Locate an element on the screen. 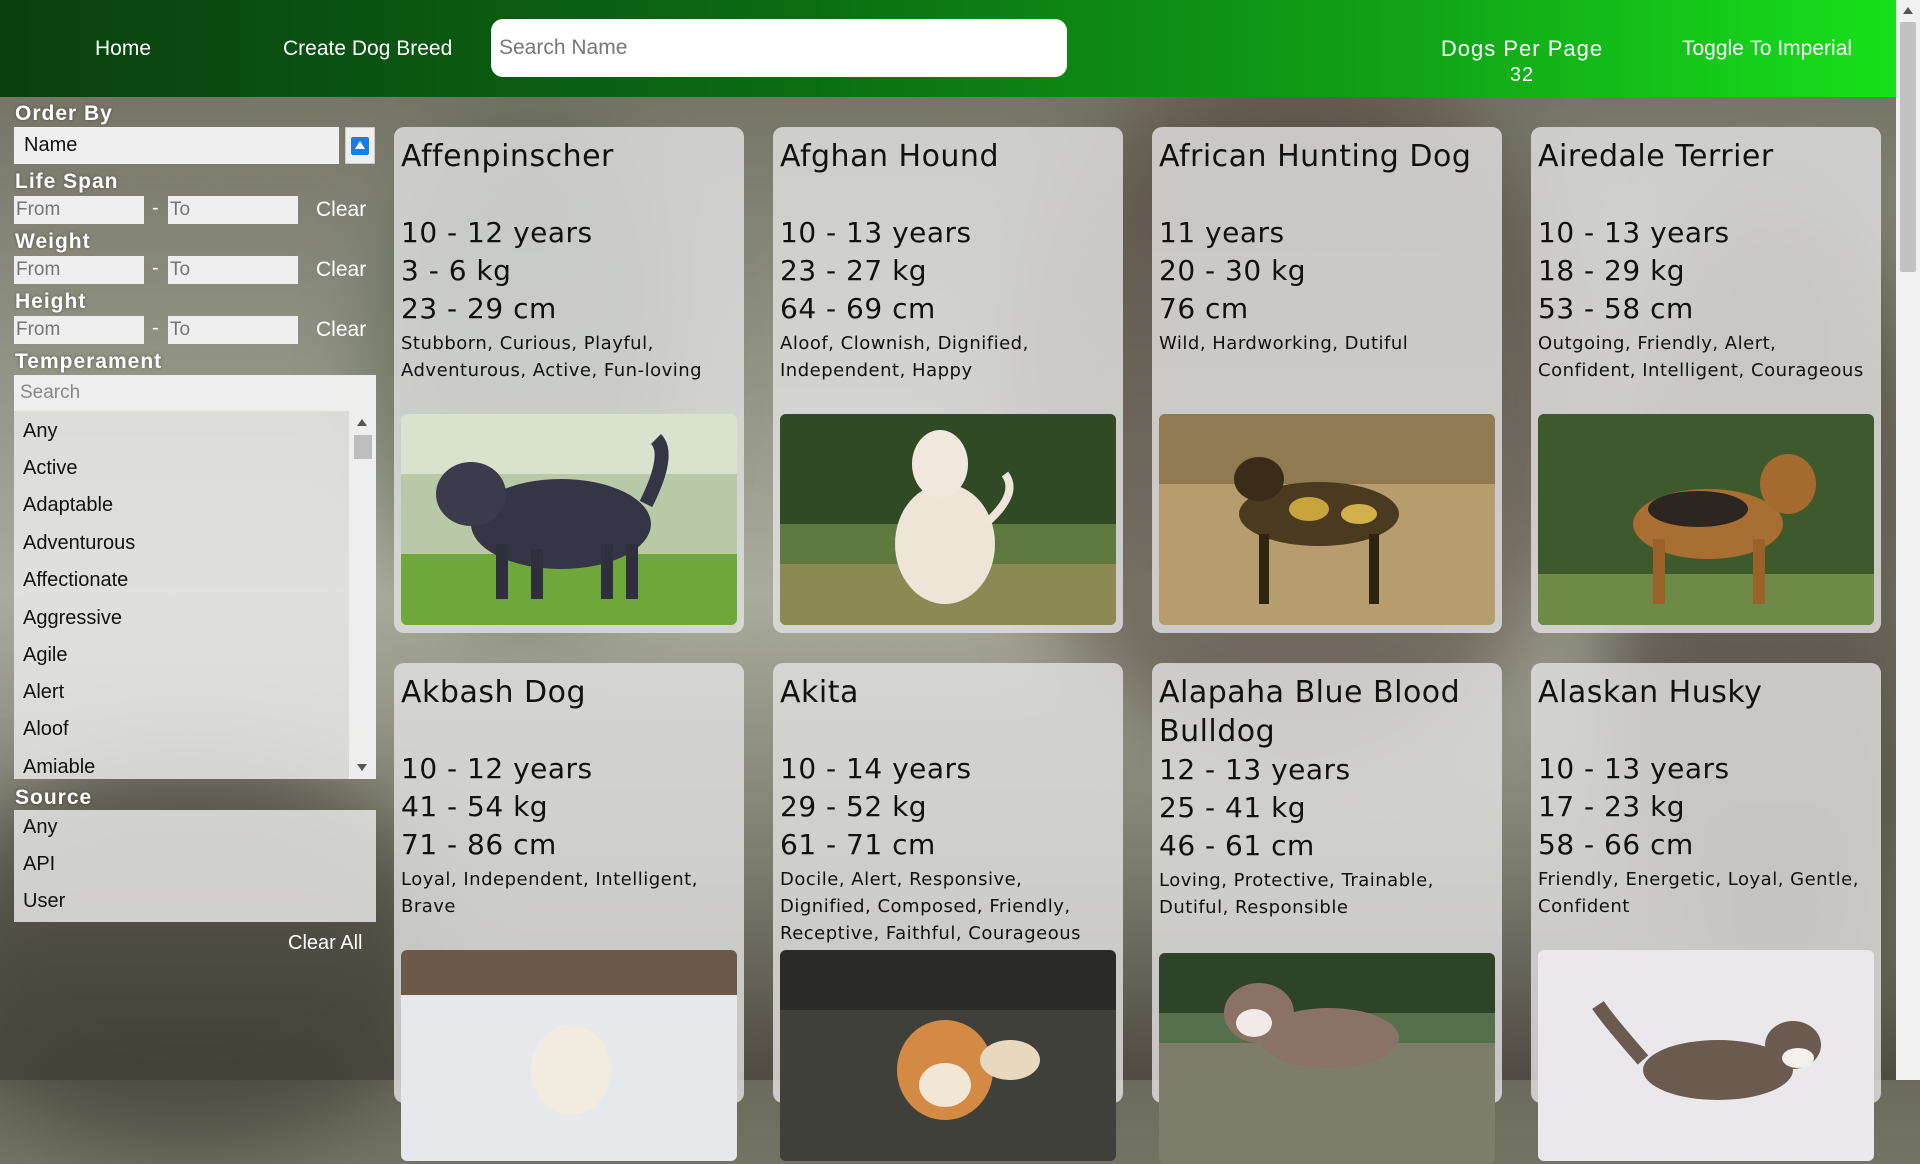  order-by-label: Order By is located at coordinates (64, 113).